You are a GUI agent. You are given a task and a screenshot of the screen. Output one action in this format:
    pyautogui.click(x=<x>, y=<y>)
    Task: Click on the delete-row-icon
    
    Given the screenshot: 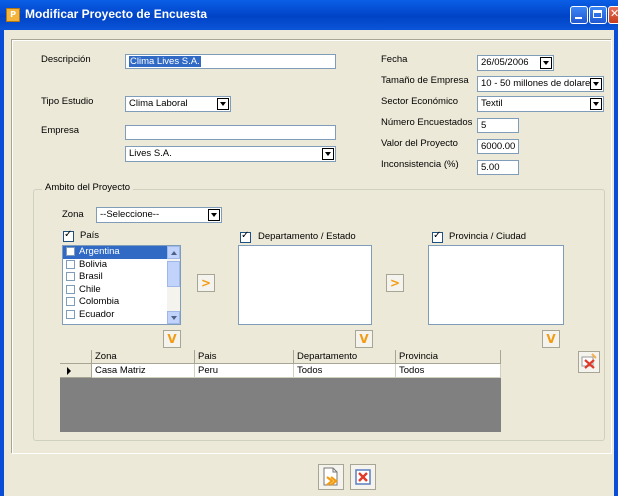 What is the action you would take?
    pyautogui.click(x=589, y=361)
    